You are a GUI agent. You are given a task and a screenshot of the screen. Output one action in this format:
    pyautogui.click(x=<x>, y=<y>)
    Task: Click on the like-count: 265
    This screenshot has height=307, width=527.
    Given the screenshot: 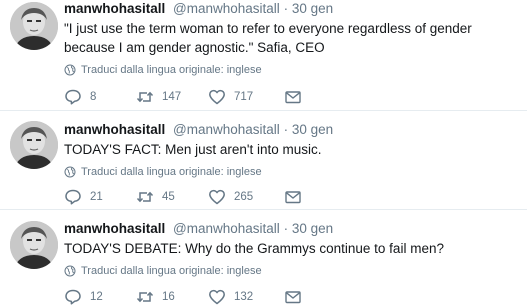 What is the action you would take?
    pyautogui.click(x=244, y=197)
    